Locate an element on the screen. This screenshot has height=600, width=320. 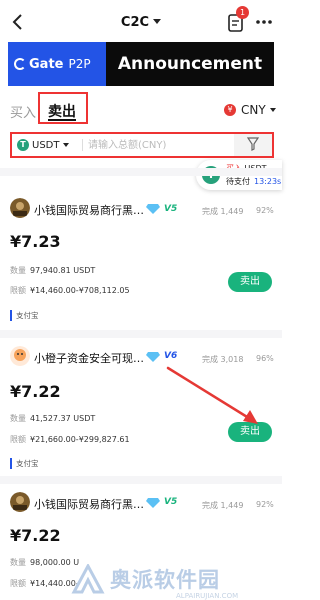
watermark-logo: 奥派软件园 ALPAIRUJIAN.COM is located at coordinates (176, 579).